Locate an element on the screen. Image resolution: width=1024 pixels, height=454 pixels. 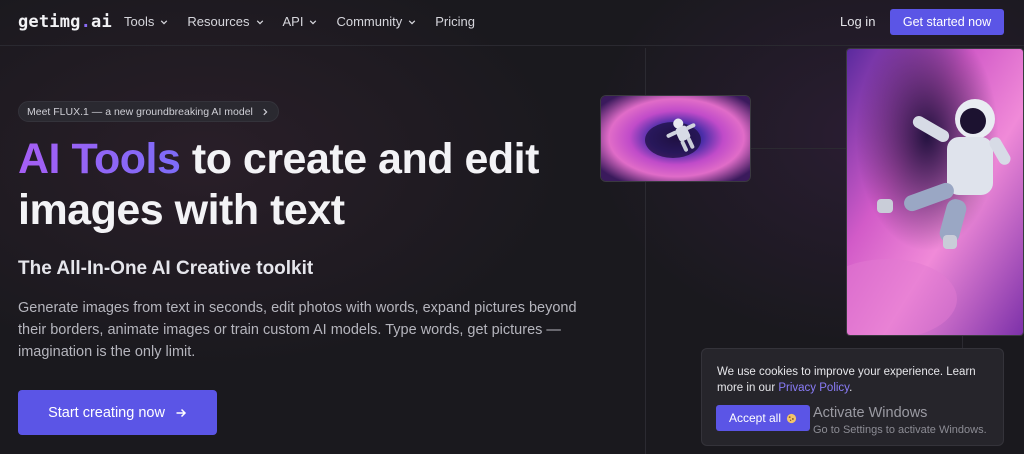
nav-item-community: Community is located at coordinates (376, 21).